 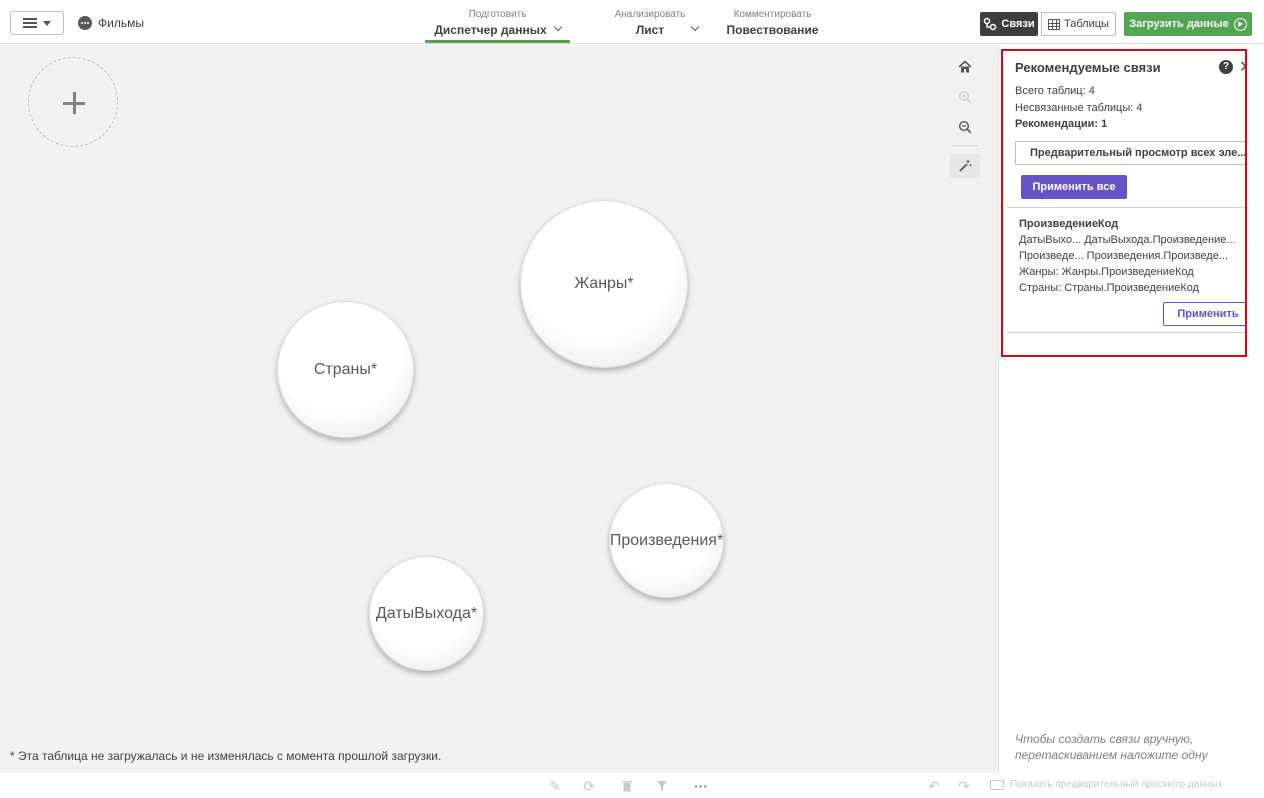 I want to click on show-data-preview-button: Показать предварительный просмотр данных, so click(x=1106, y=784).